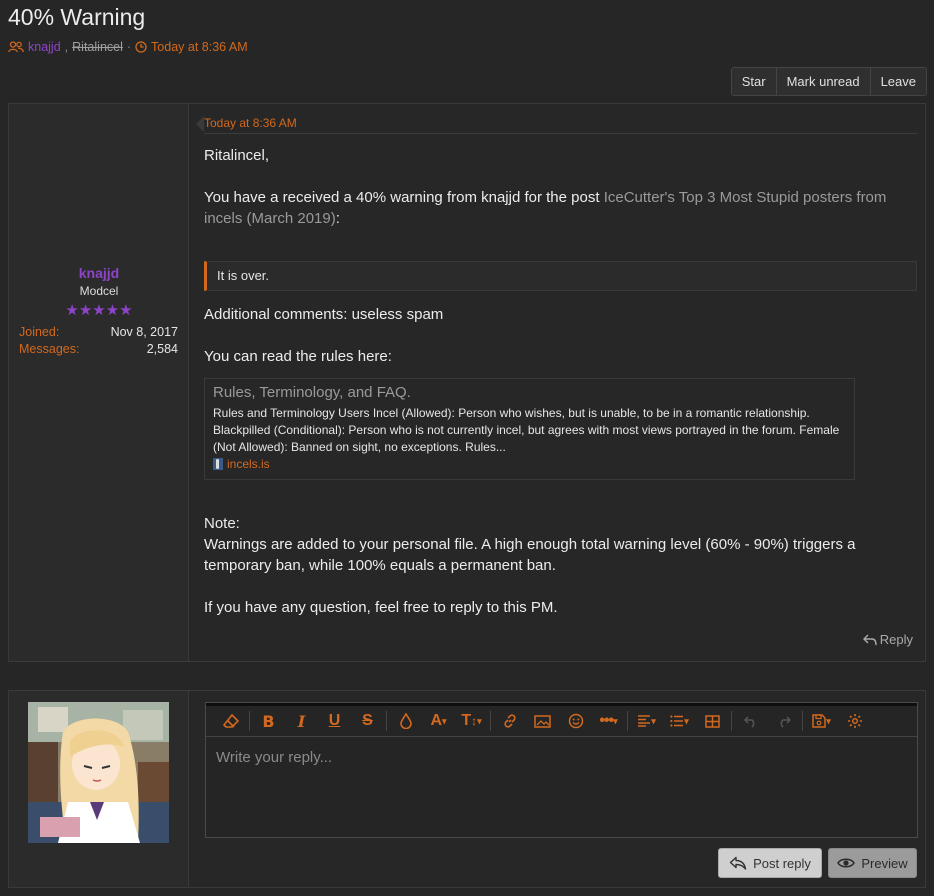 This screenshot has width=934, height=896. I want to click on divider, so click(560, 133).